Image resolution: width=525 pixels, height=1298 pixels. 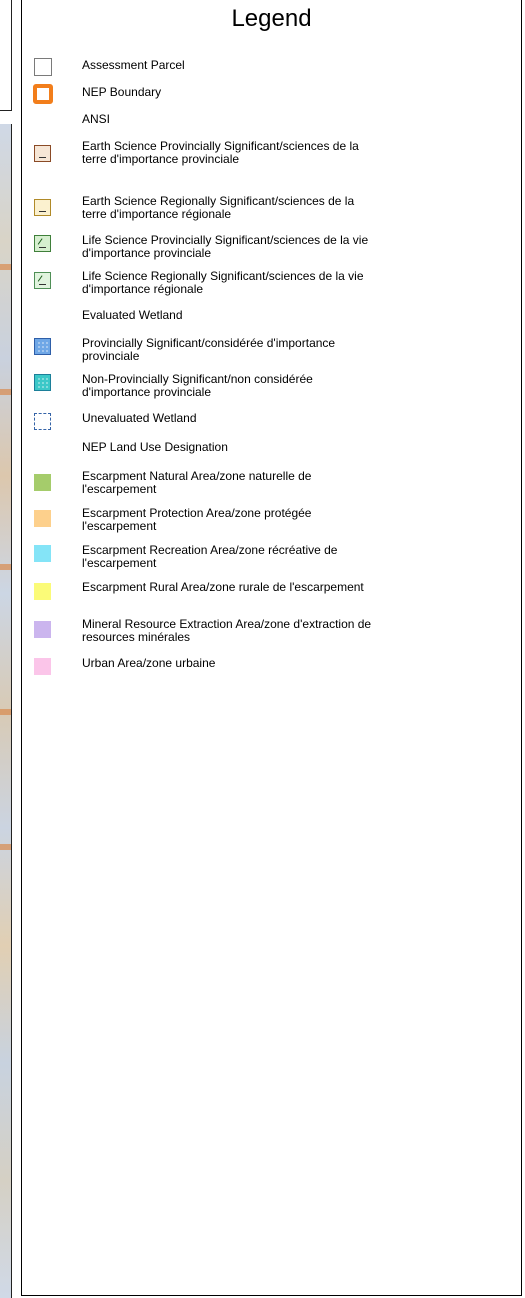 I want to click on escarpment-natural-swatch-icon, so click(x=42, y=482).